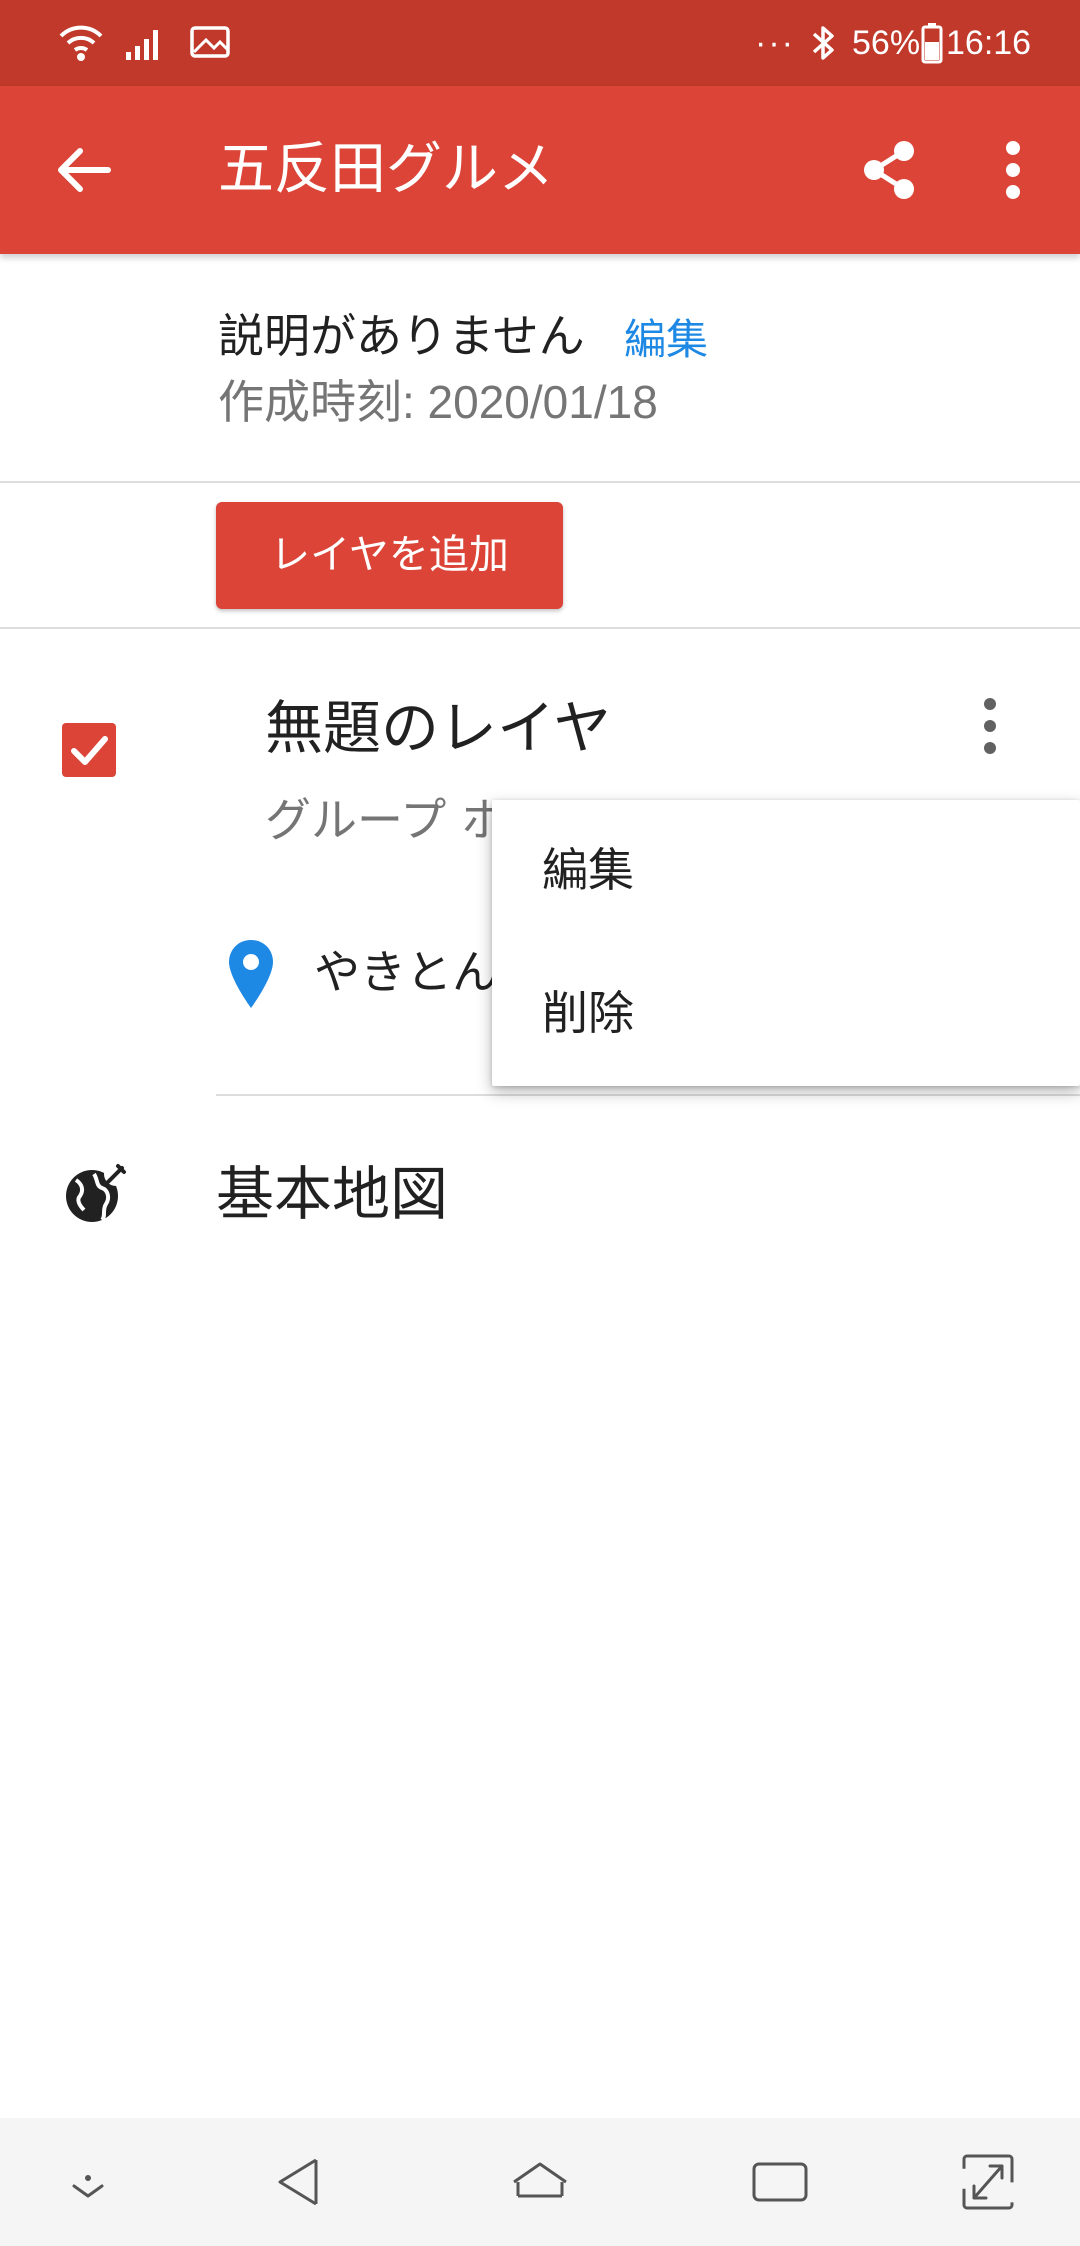 The image size is (1080, 2246). Describe the element at coordinates (988, 2182) in the screenshot. I see `fullscreen-icon` at that location.